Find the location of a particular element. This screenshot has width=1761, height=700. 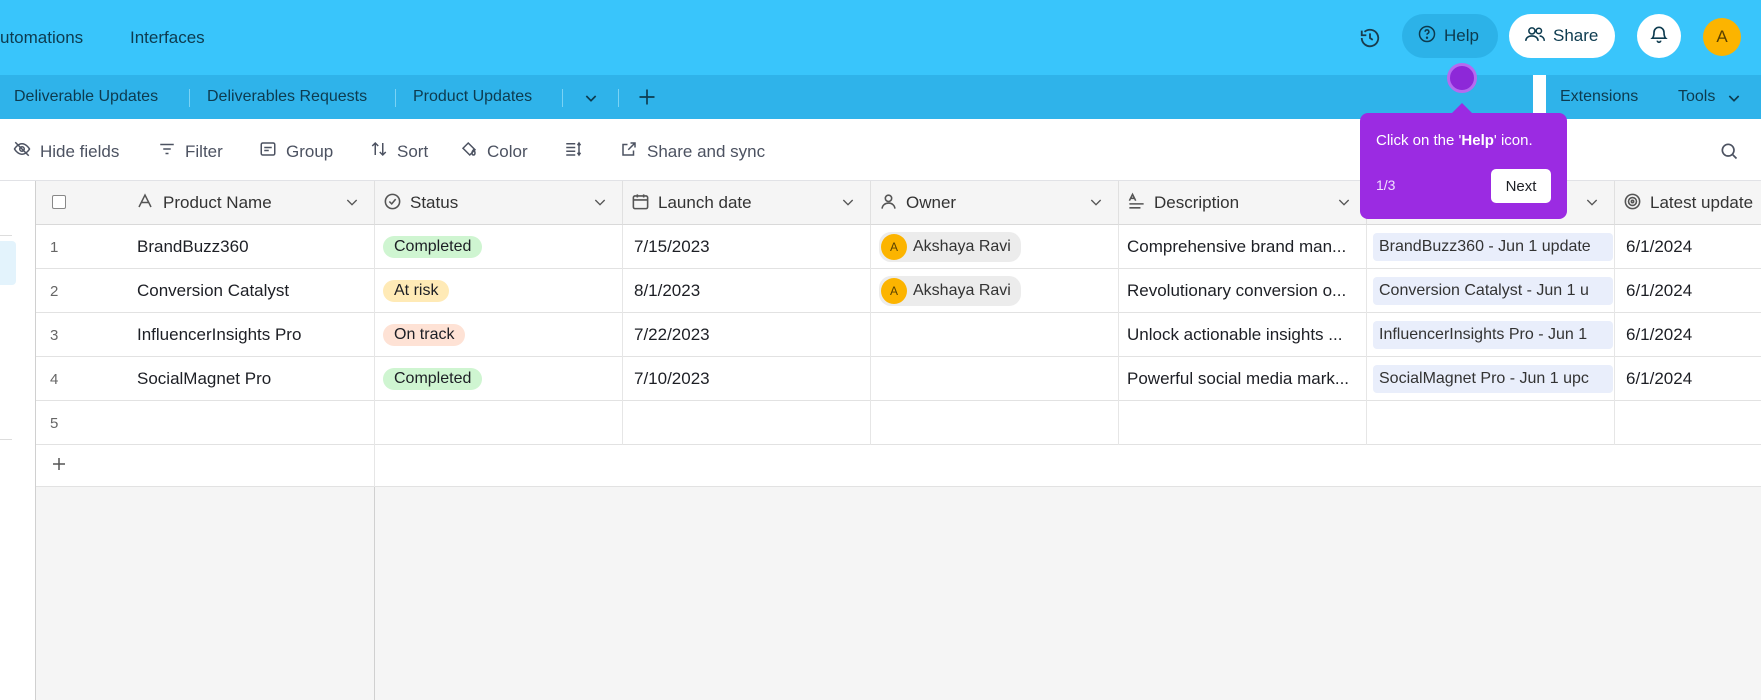

cell-launch-date: 7/10/2023 is located at coordinates (747, 379).